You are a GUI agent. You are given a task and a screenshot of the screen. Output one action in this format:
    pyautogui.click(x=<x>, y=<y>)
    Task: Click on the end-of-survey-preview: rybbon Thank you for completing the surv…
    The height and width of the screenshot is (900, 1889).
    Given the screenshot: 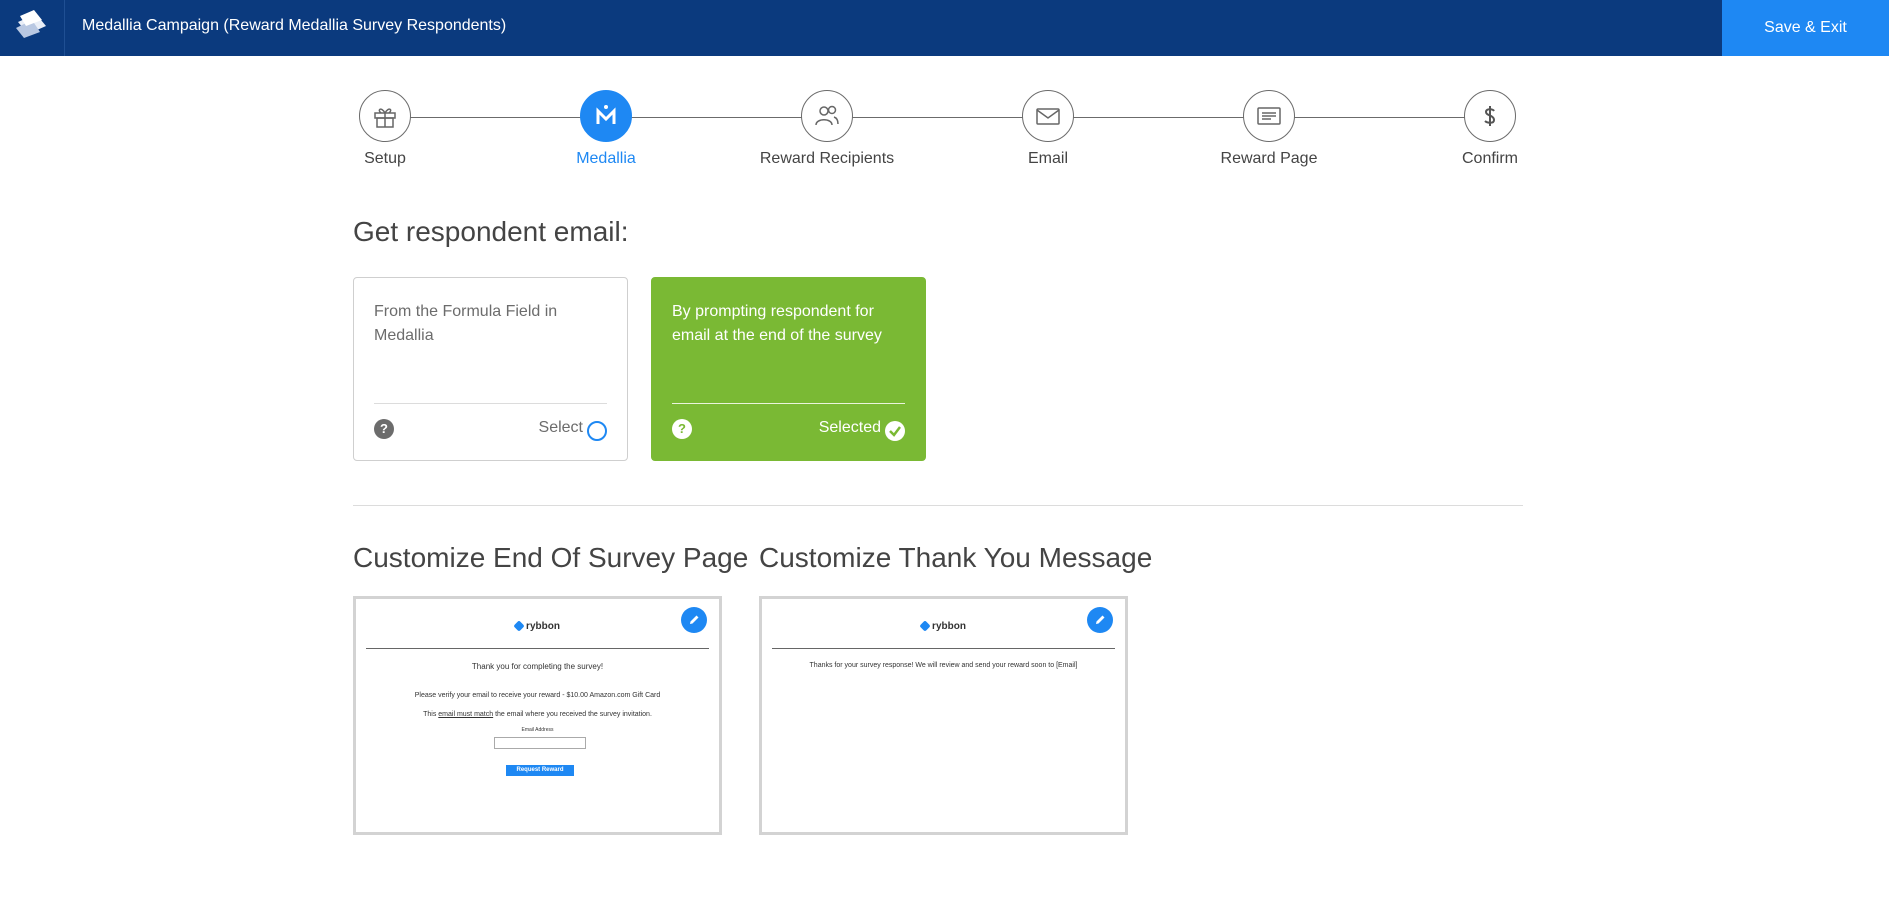 What is the action you would take?
    pyautogui.click(x=537, y=715)
    